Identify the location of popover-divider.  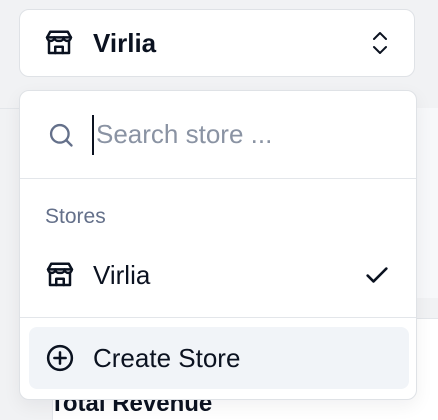
(218, 317).